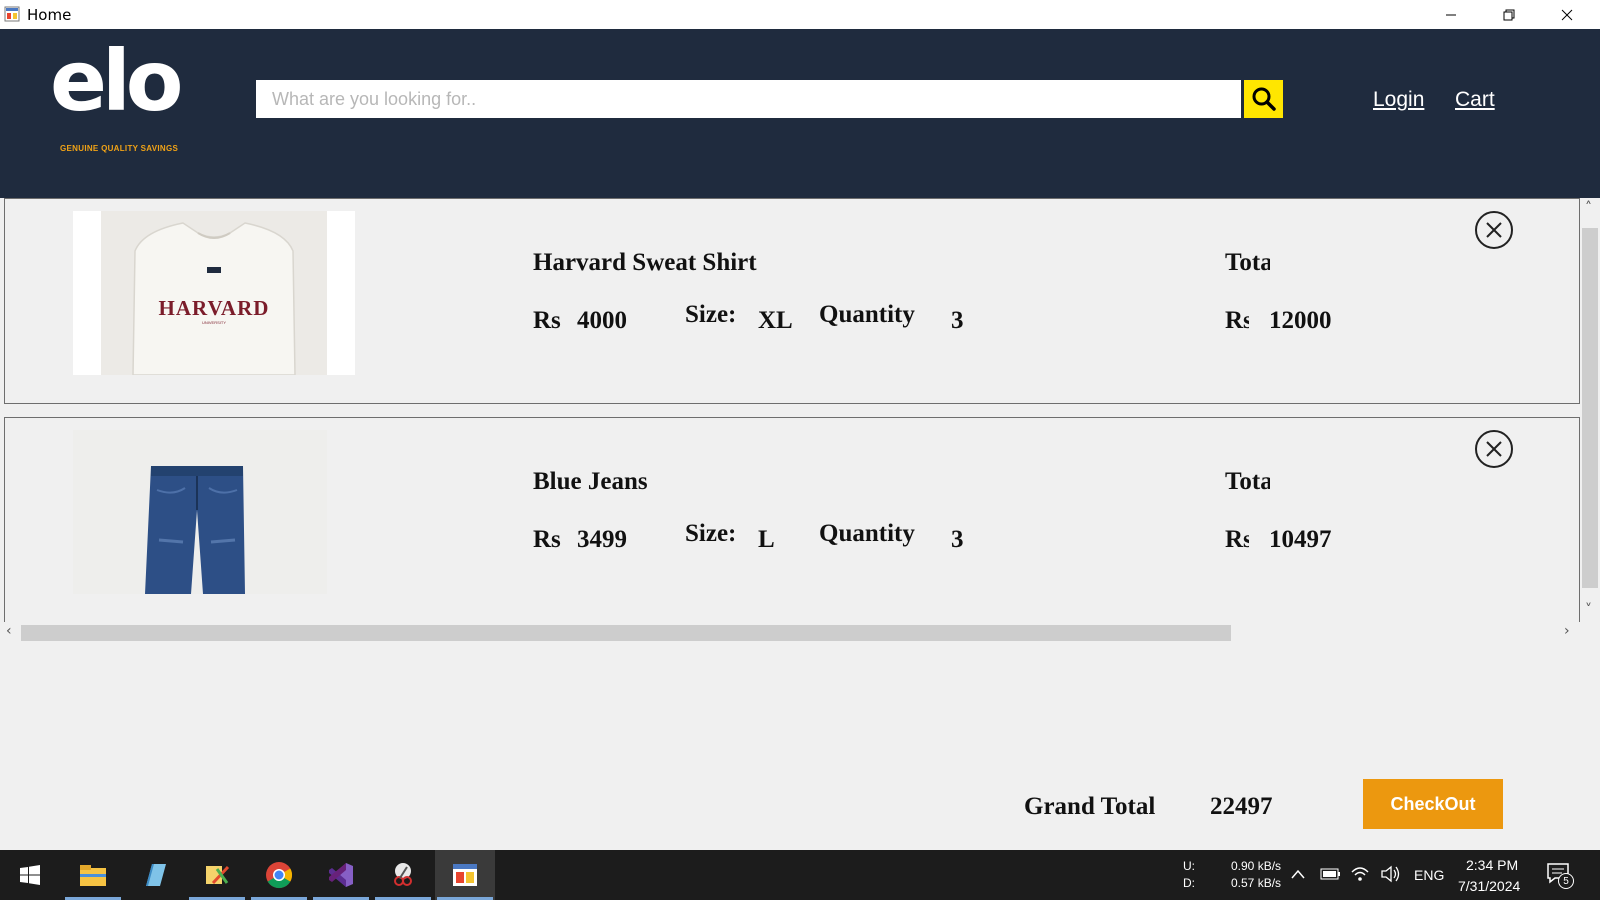 This screenshot has height=900, width=1600. What do you see at coordinates (1588, 610) in the screenshot?
I see `scroll-down-arrow-icon: ˅` at bounding box center [1588, 610].